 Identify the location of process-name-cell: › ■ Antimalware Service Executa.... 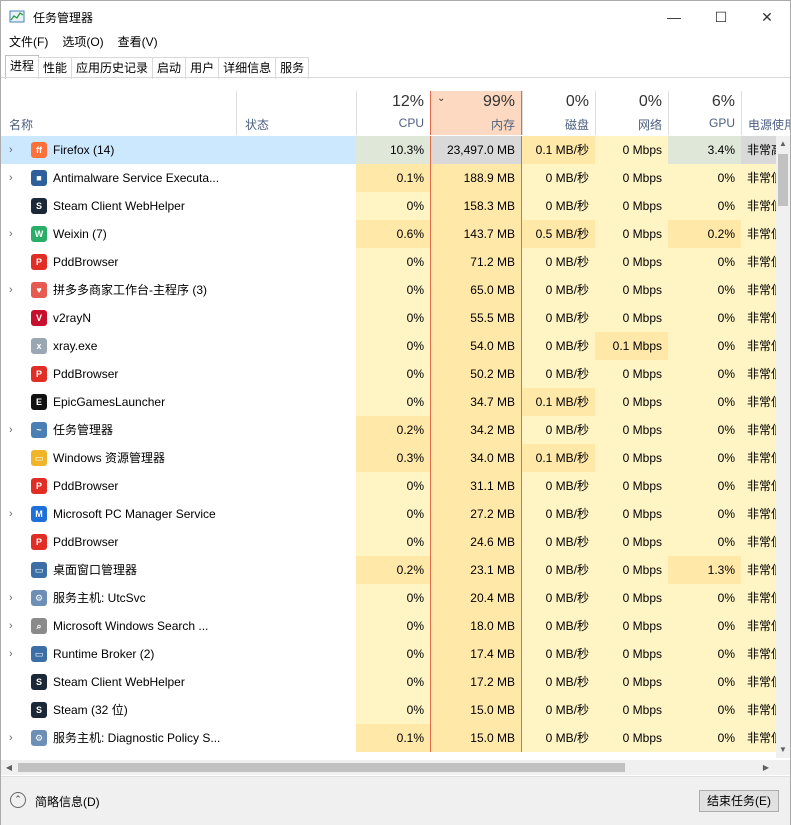
(178, 178).